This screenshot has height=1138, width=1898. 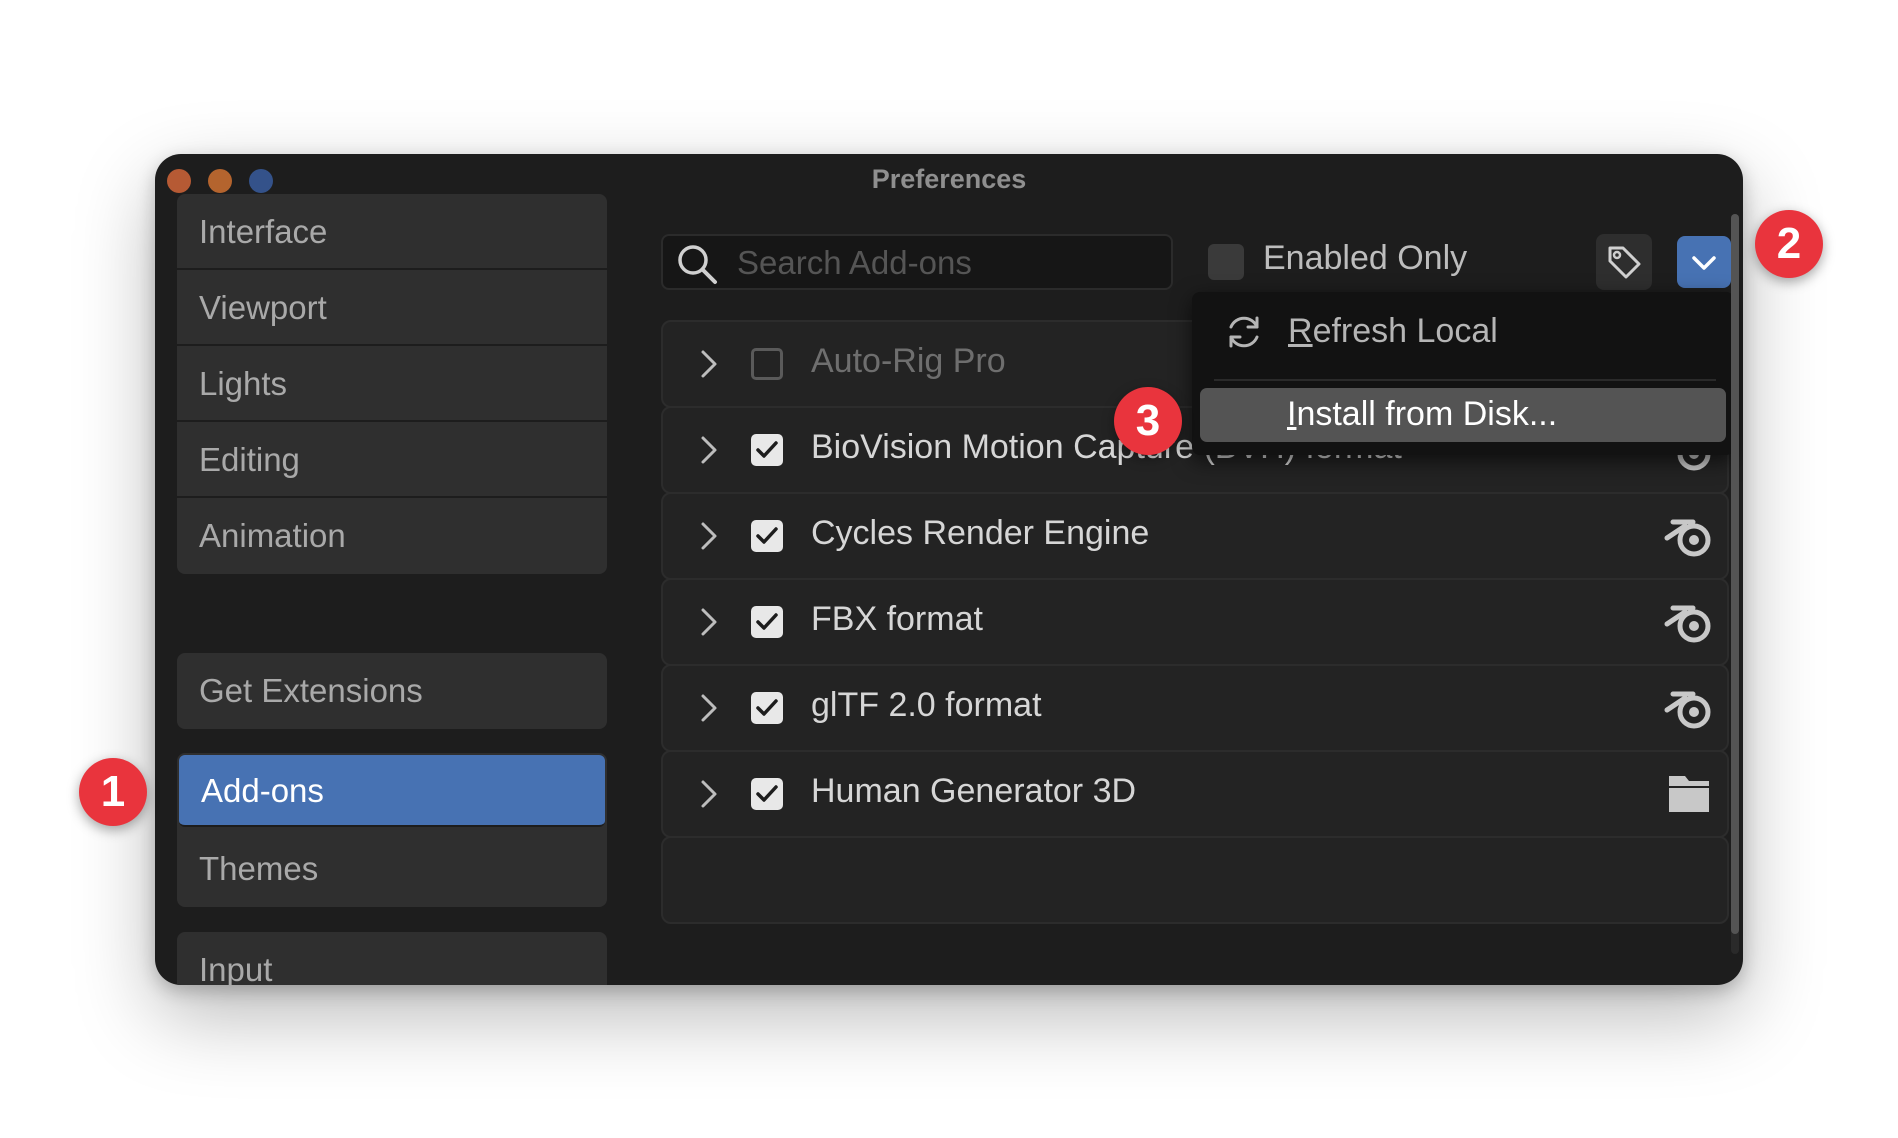 I want to click on menu-item-refresh-local: Refresh Local, so click(x=1463, y=332).